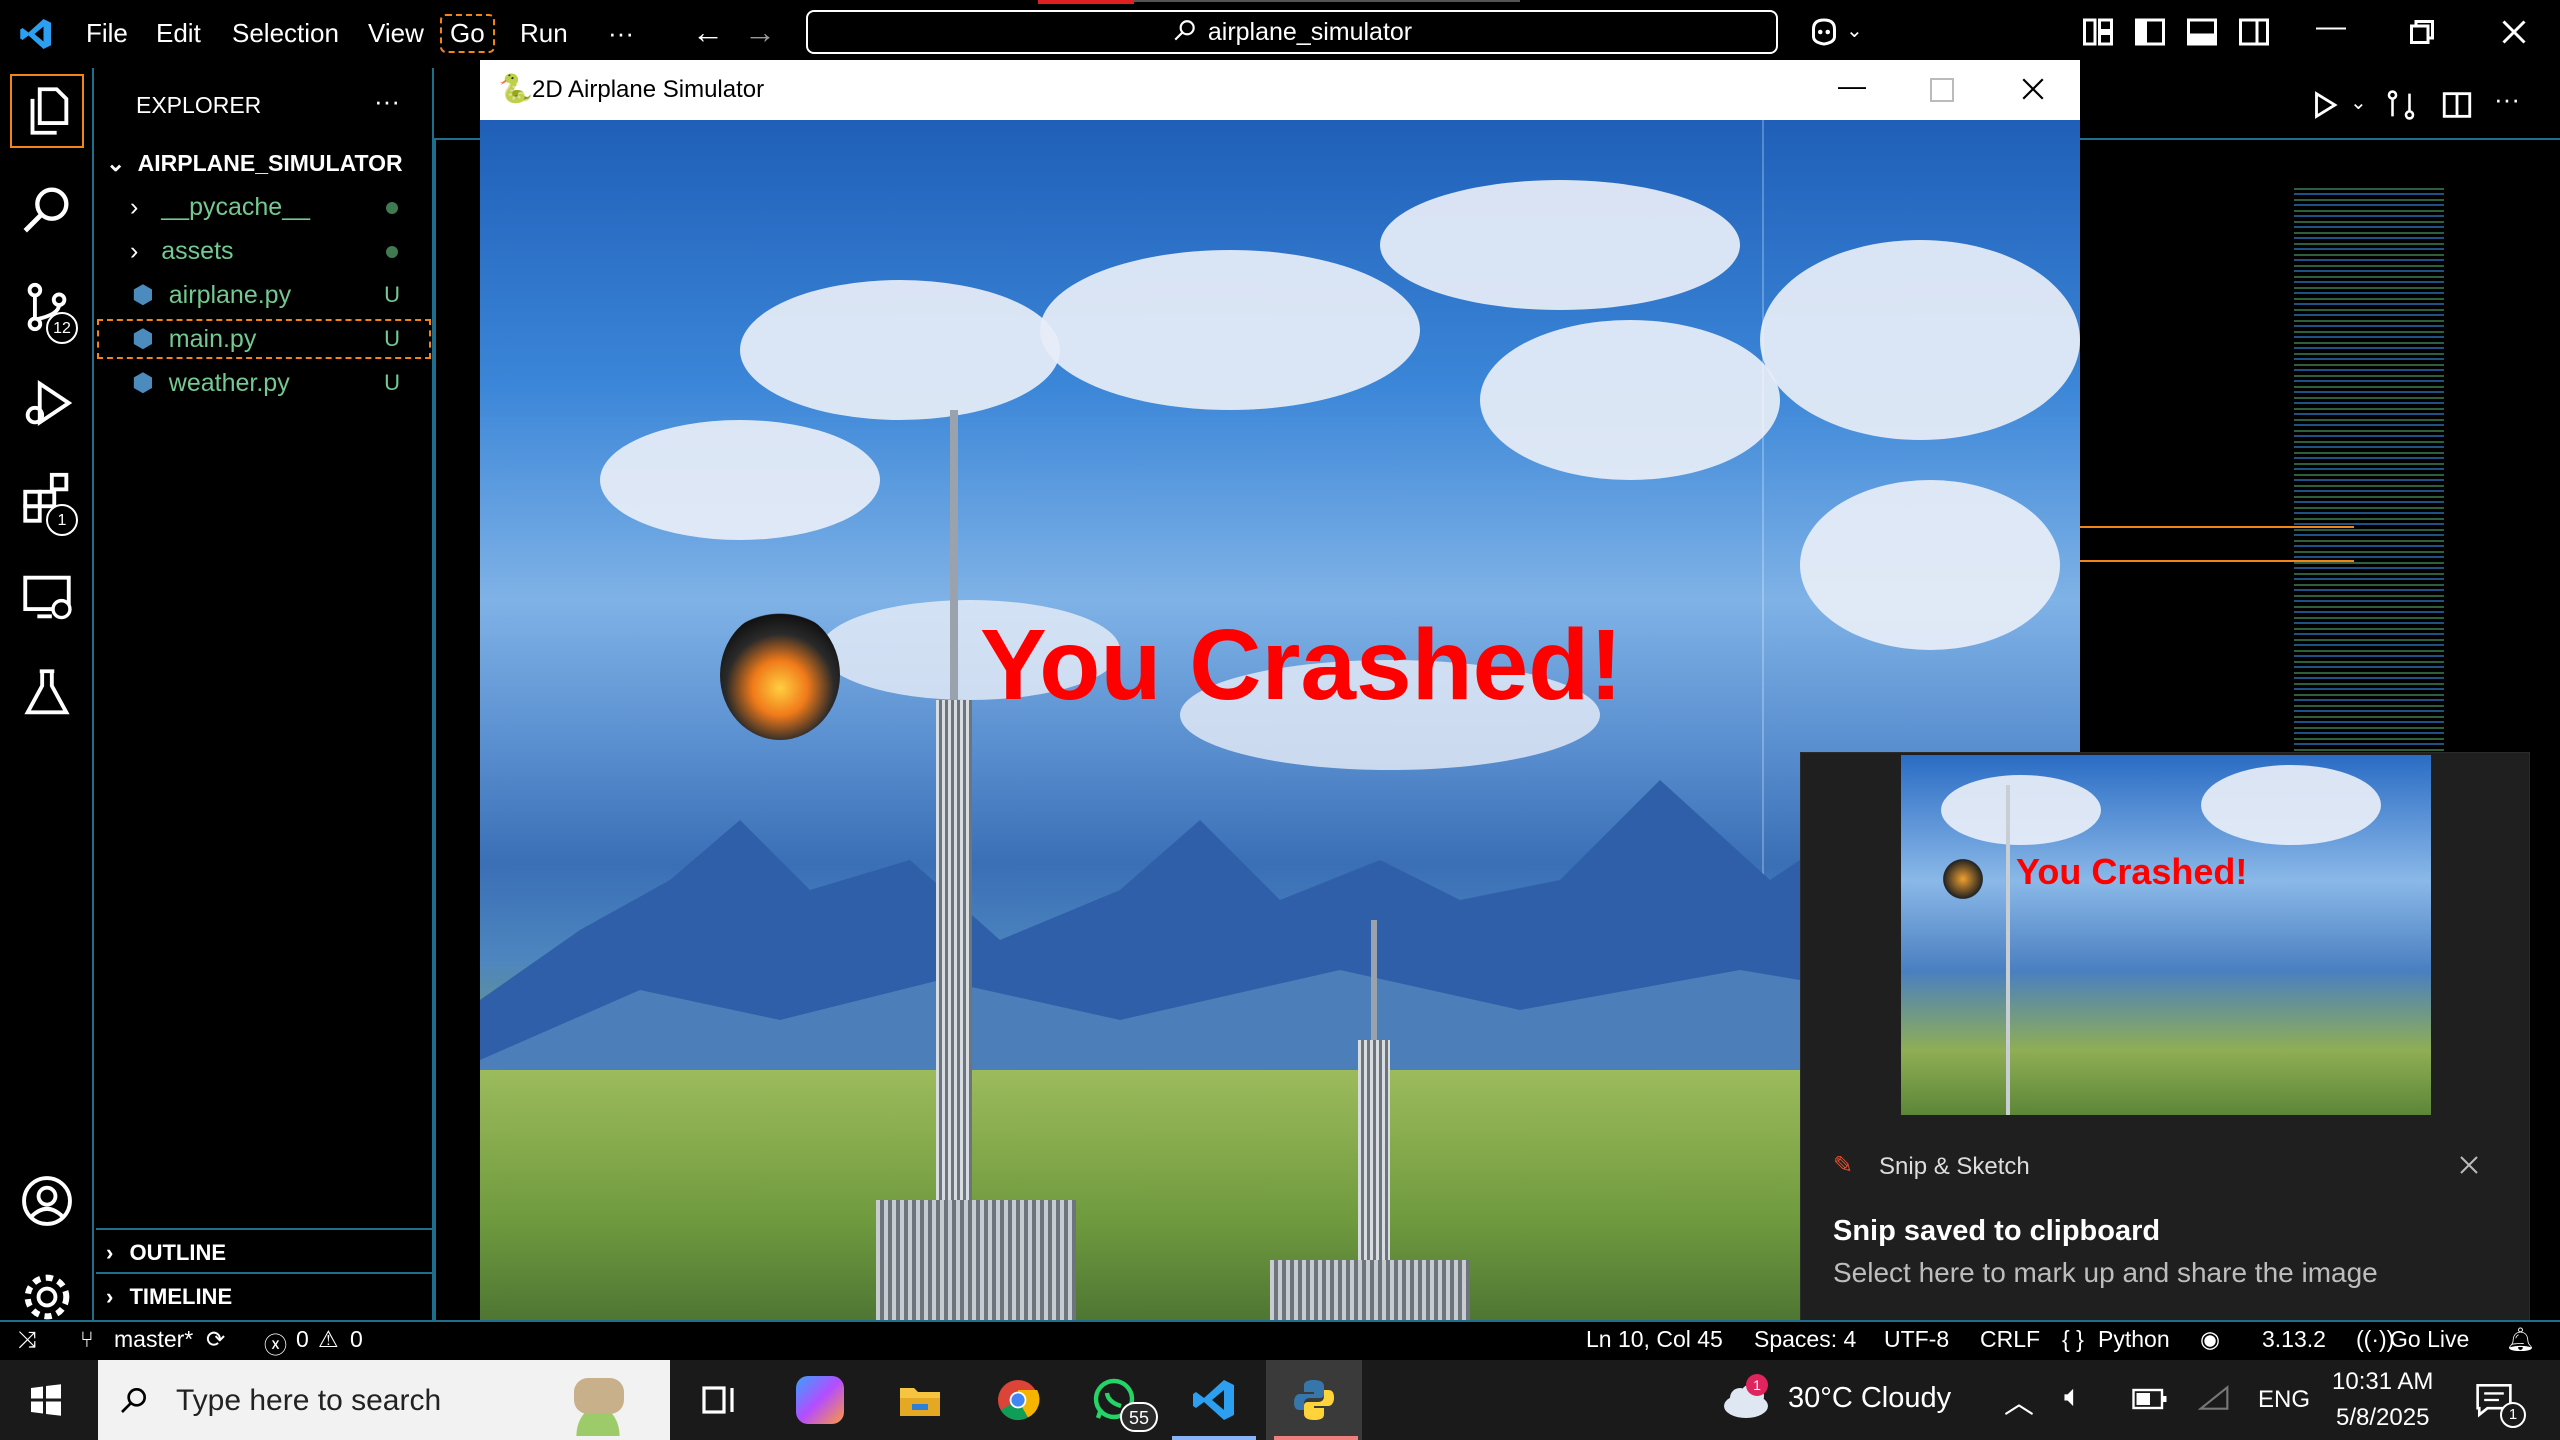  I want to click on run-debug-icon, so click(47, 403).